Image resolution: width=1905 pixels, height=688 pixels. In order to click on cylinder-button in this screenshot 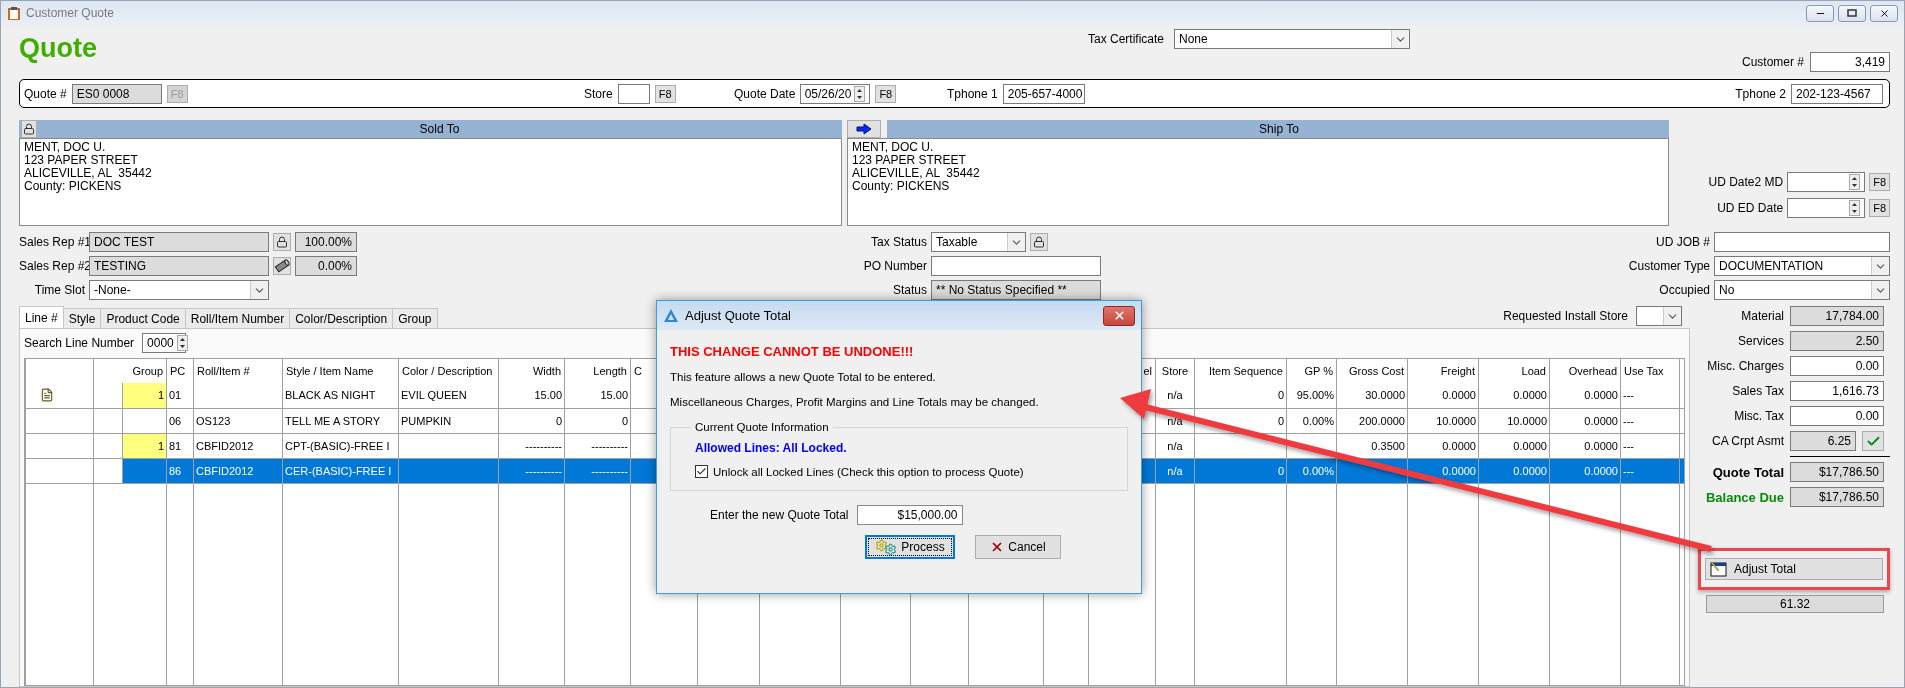, I will do `click(282, 266)`.